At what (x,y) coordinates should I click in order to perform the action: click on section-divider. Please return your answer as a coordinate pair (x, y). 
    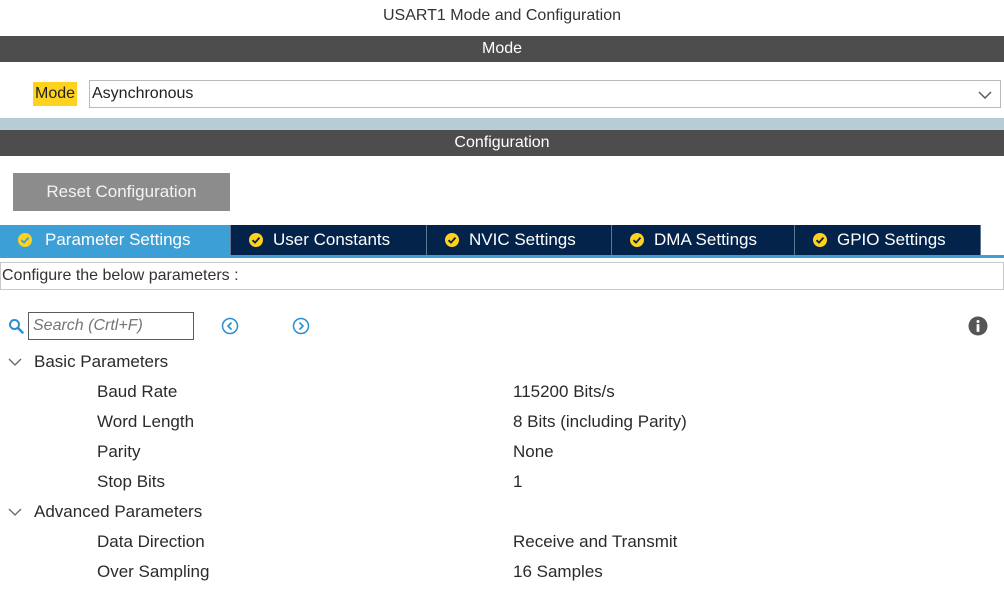
    Looking at the image, I should click on (502, 124).